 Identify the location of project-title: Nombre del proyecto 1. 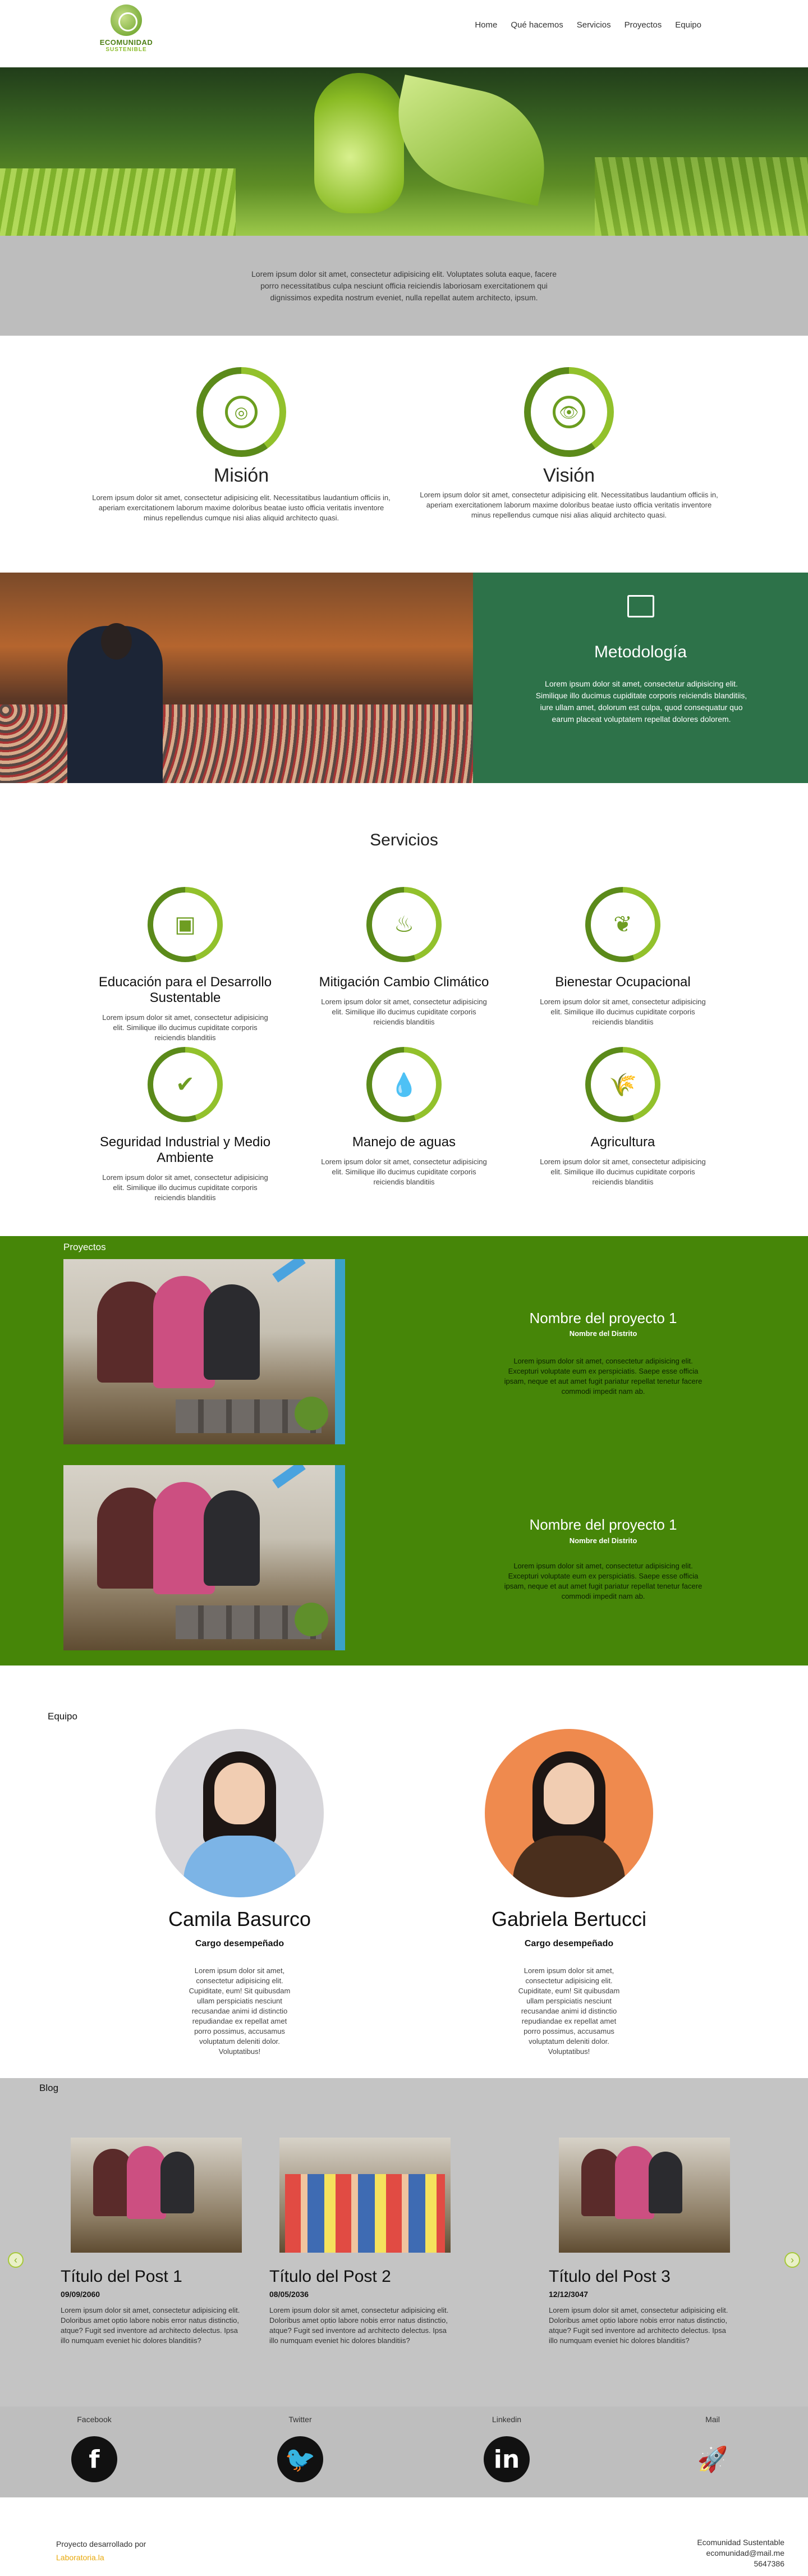
(603, 1318).